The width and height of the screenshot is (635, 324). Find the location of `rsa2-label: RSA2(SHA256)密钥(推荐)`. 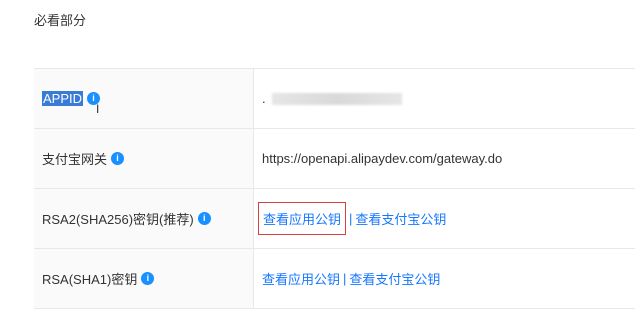

rsa2-label: RSA2(SHA256)密钥(推荐) is located at coordinates (118, 219).